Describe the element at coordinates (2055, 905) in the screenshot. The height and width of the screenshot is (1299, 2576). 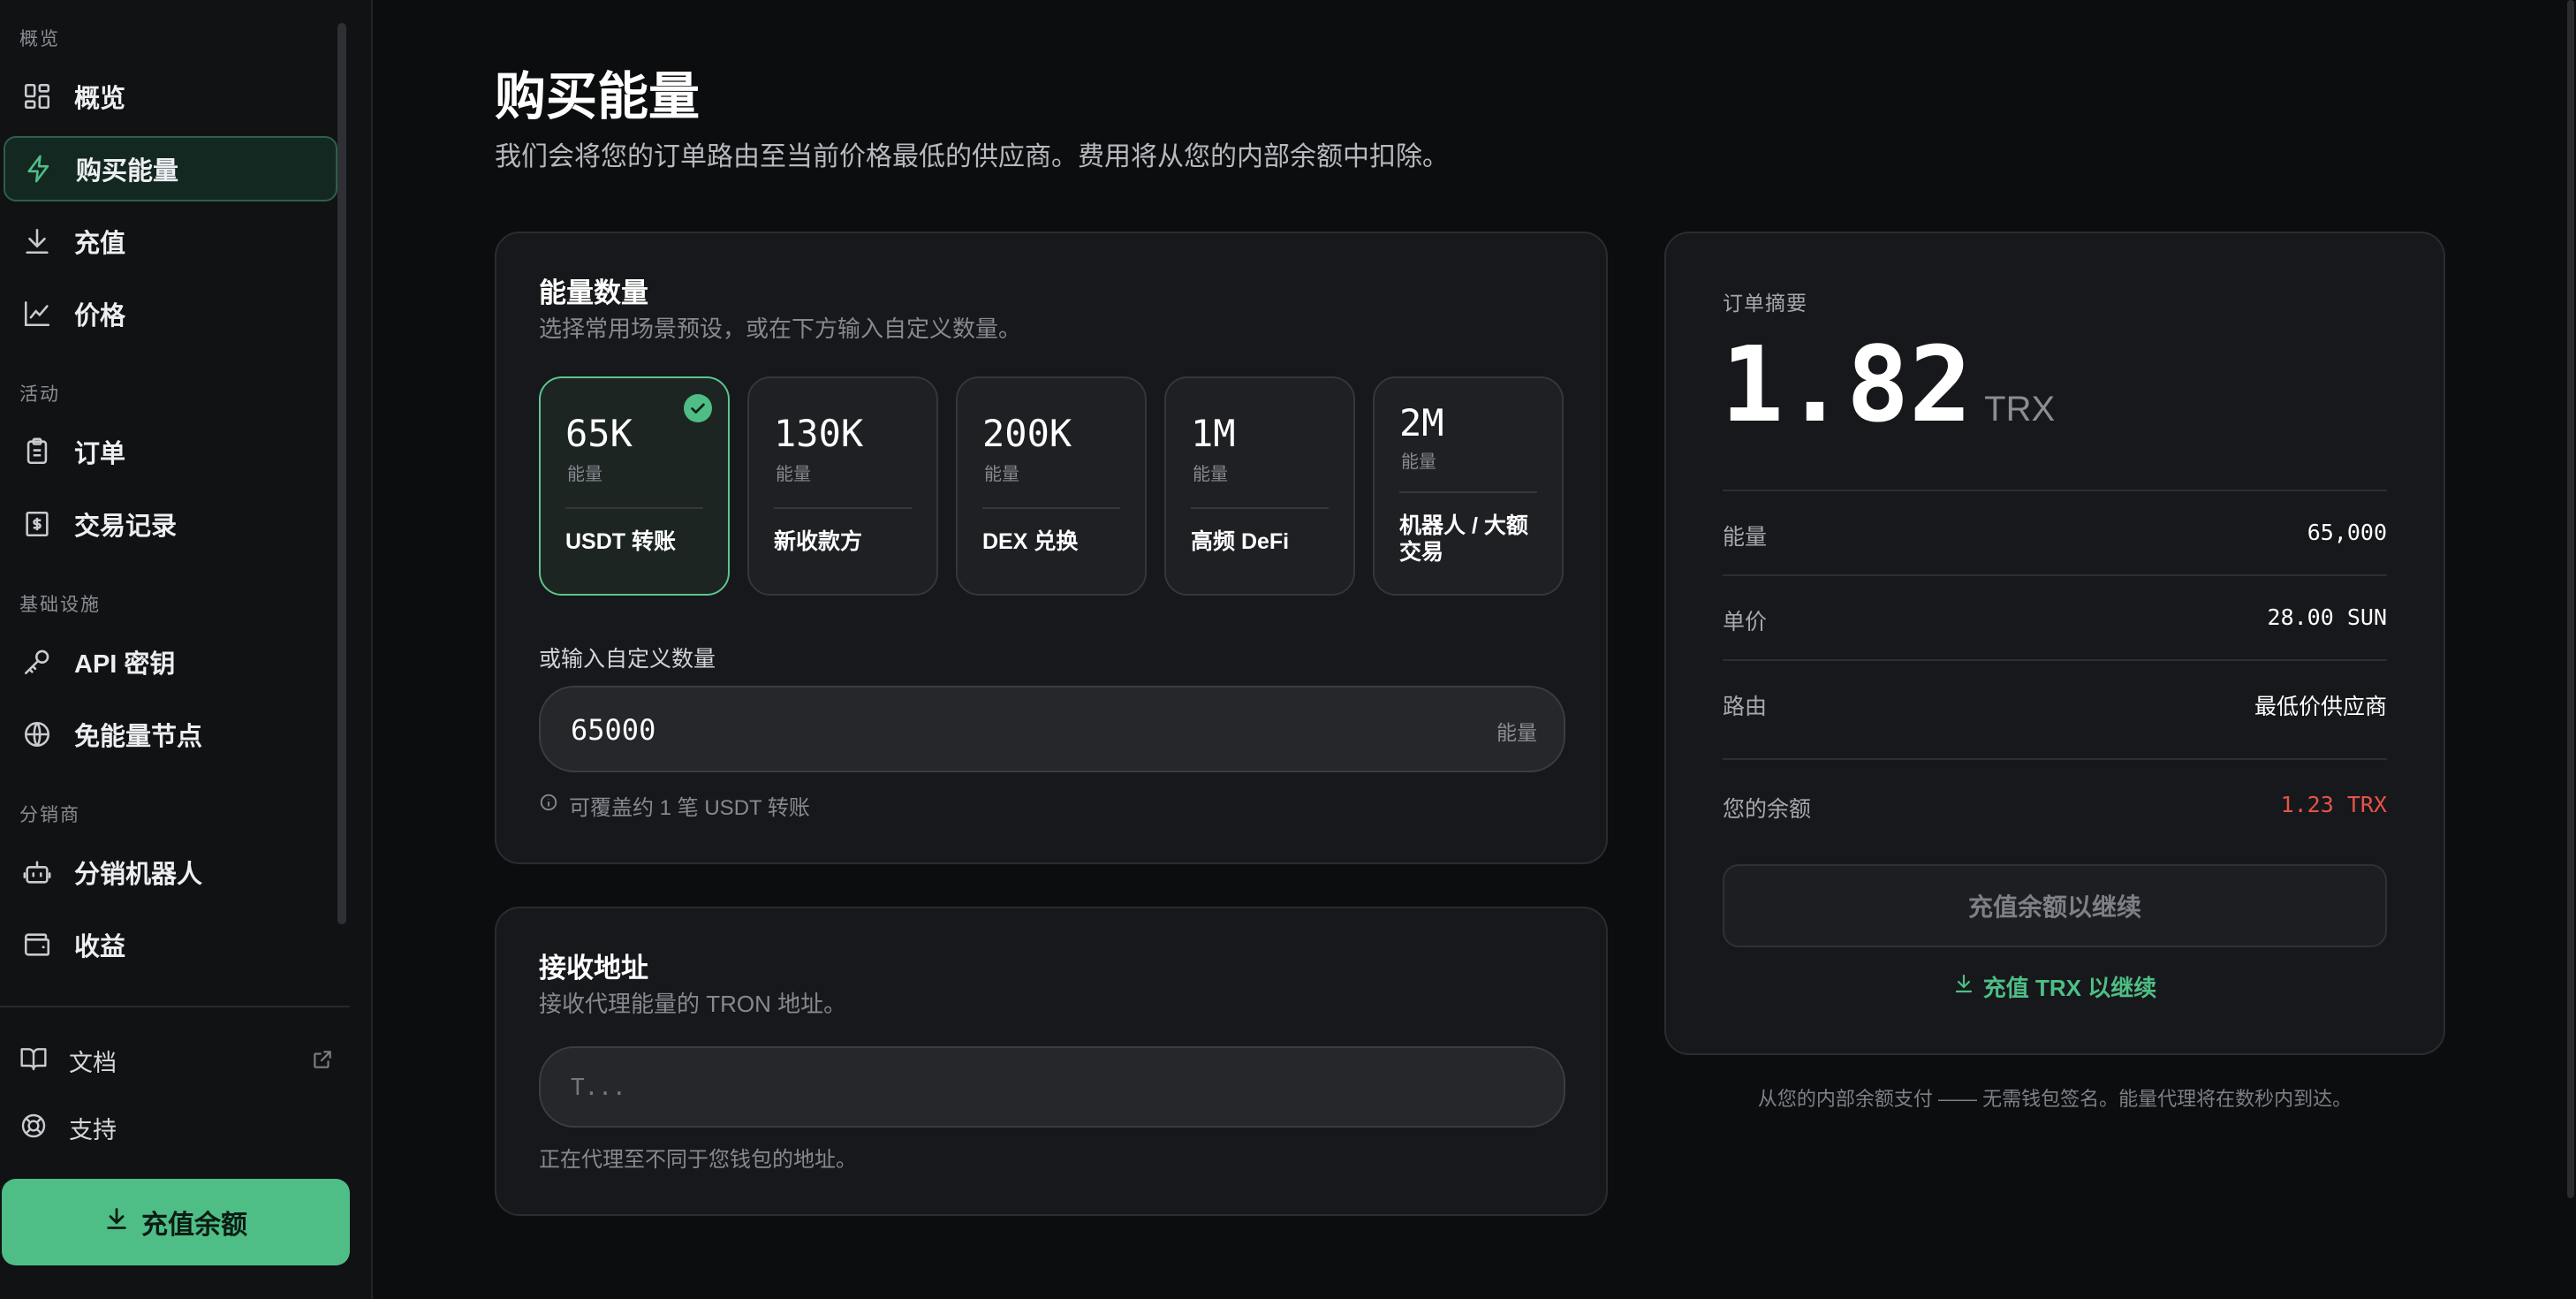
I see `continue-button-disabled: 充值余额以继续` at that location.